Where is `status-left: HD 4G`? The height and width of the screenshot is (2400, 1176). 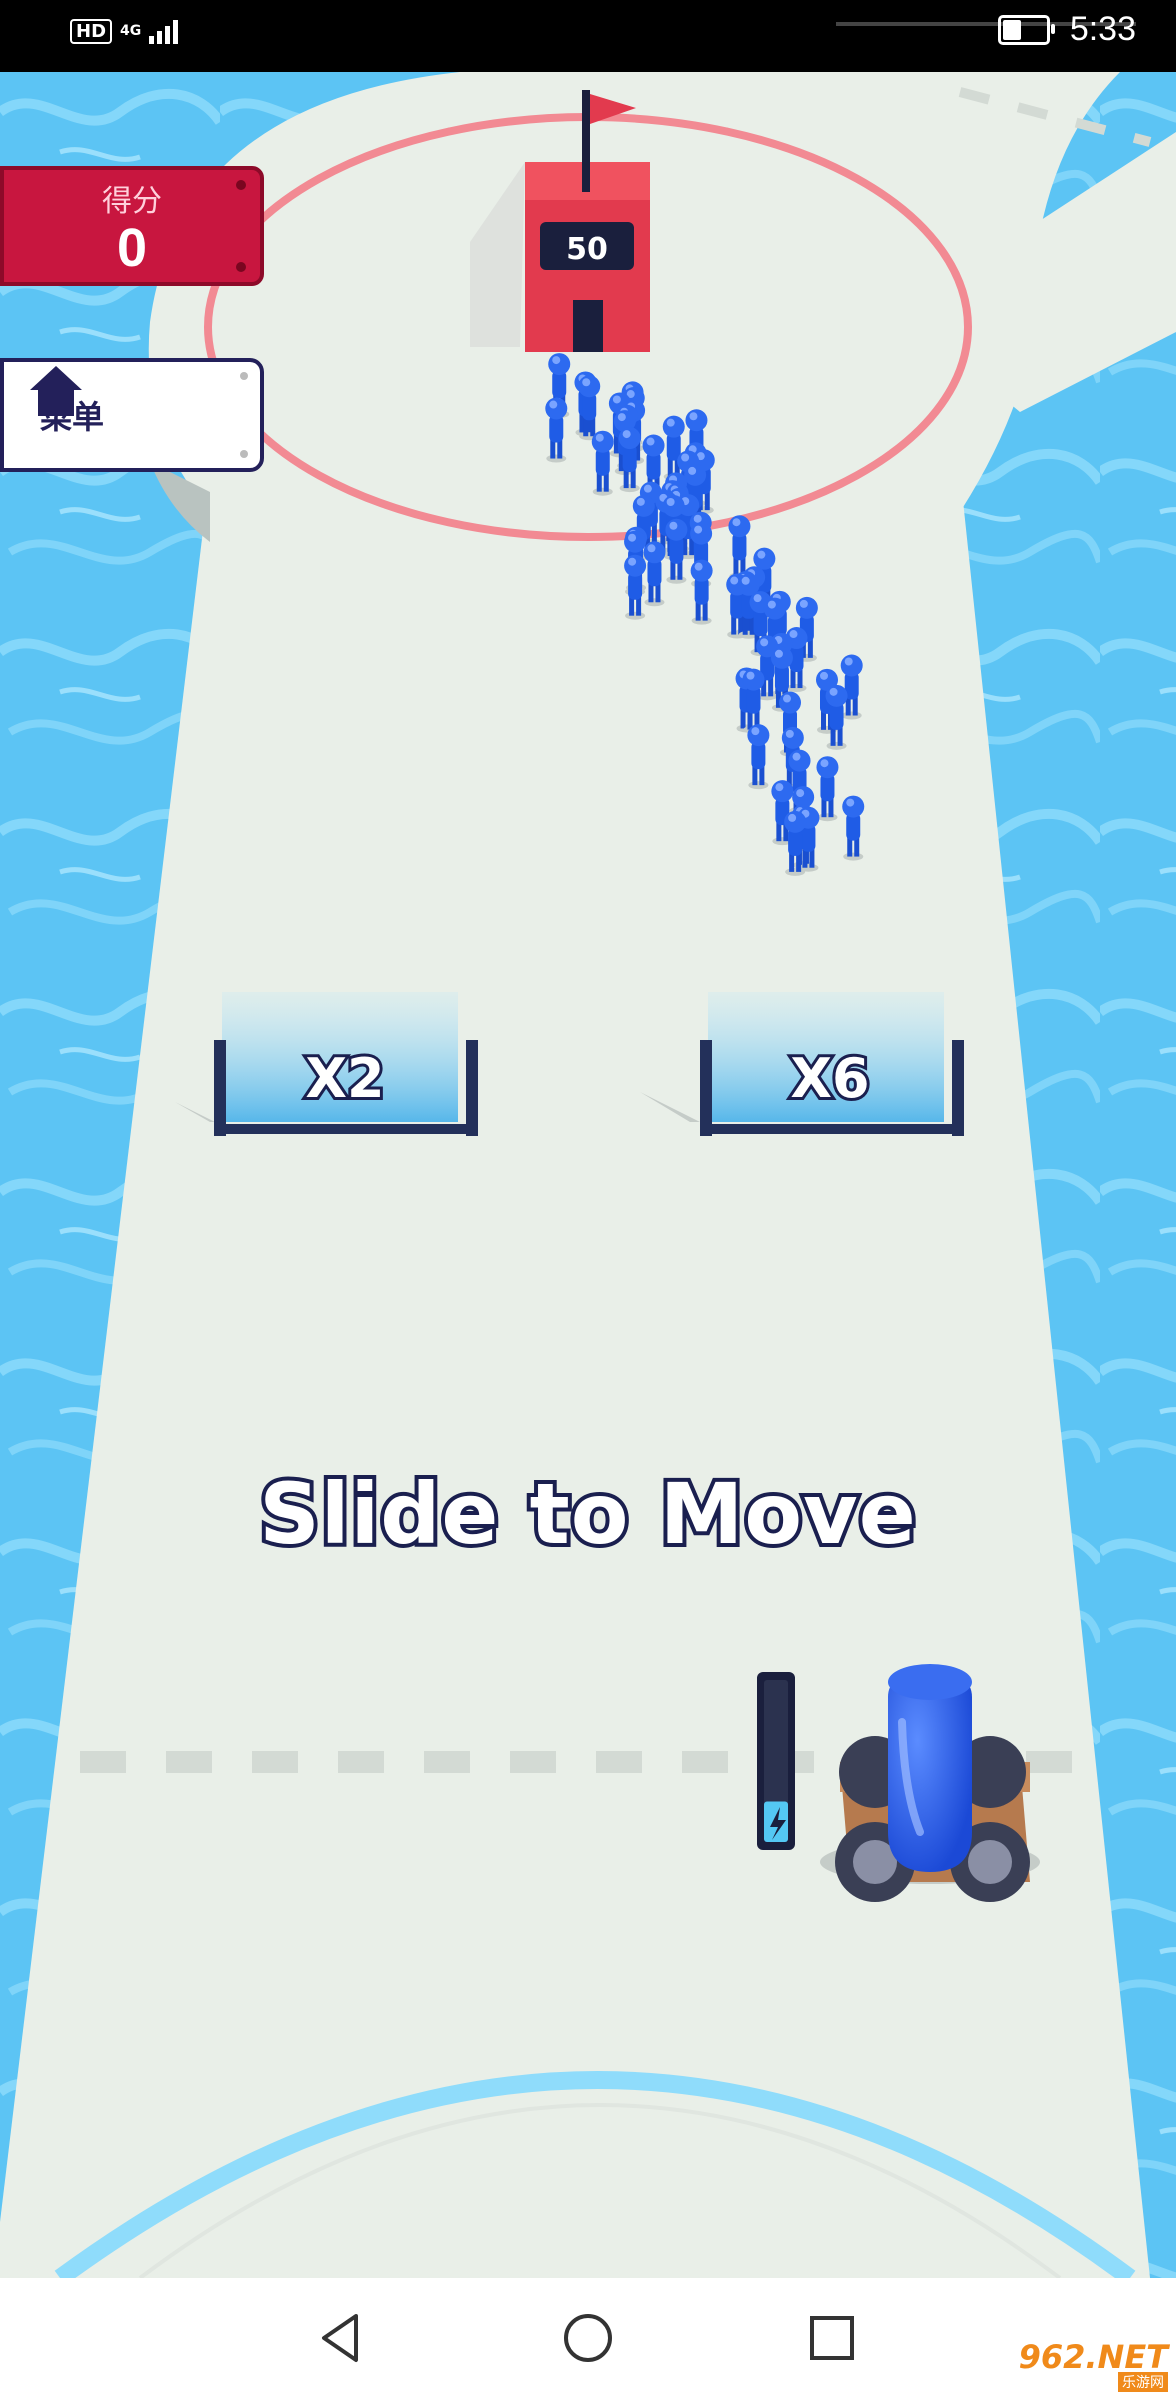
status-left: HD 4G is located at coordinates (124, 31).